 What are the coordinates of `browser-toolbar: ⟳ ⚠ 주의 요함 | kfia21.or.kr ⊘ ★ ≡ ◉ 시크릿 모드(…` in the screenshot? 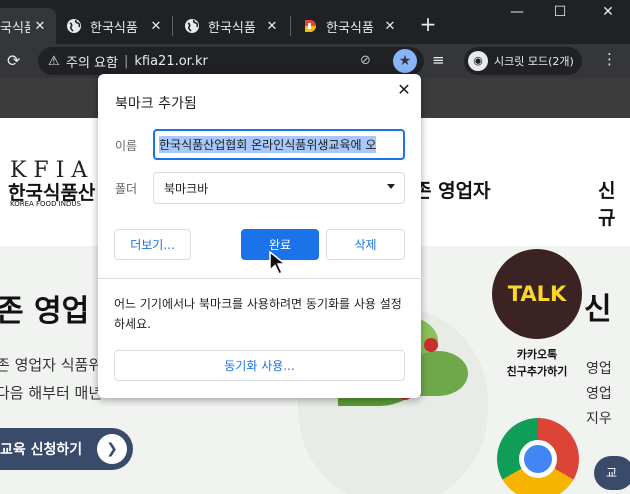 It's located at (315, 61).